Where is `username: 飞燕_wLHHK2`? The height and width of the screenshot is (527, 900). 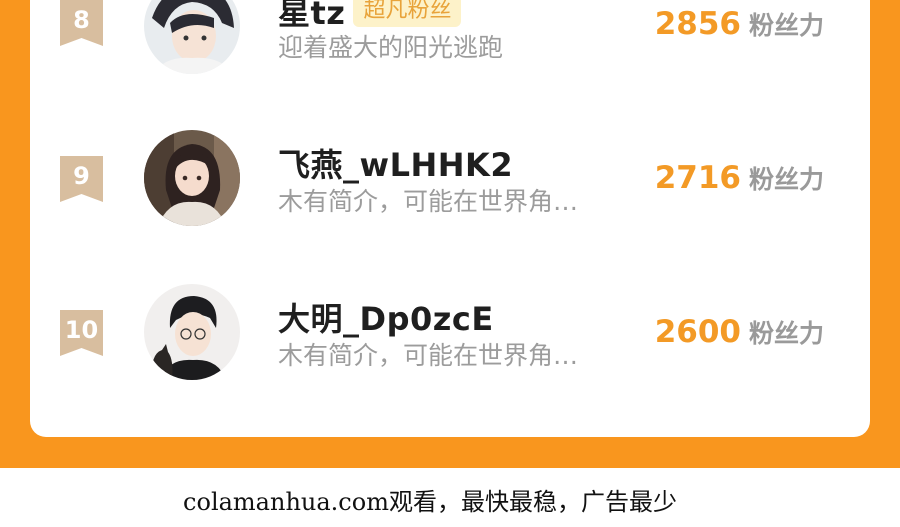
username: 飞燕_wLHHK2 is located at coordinates (395, 165).